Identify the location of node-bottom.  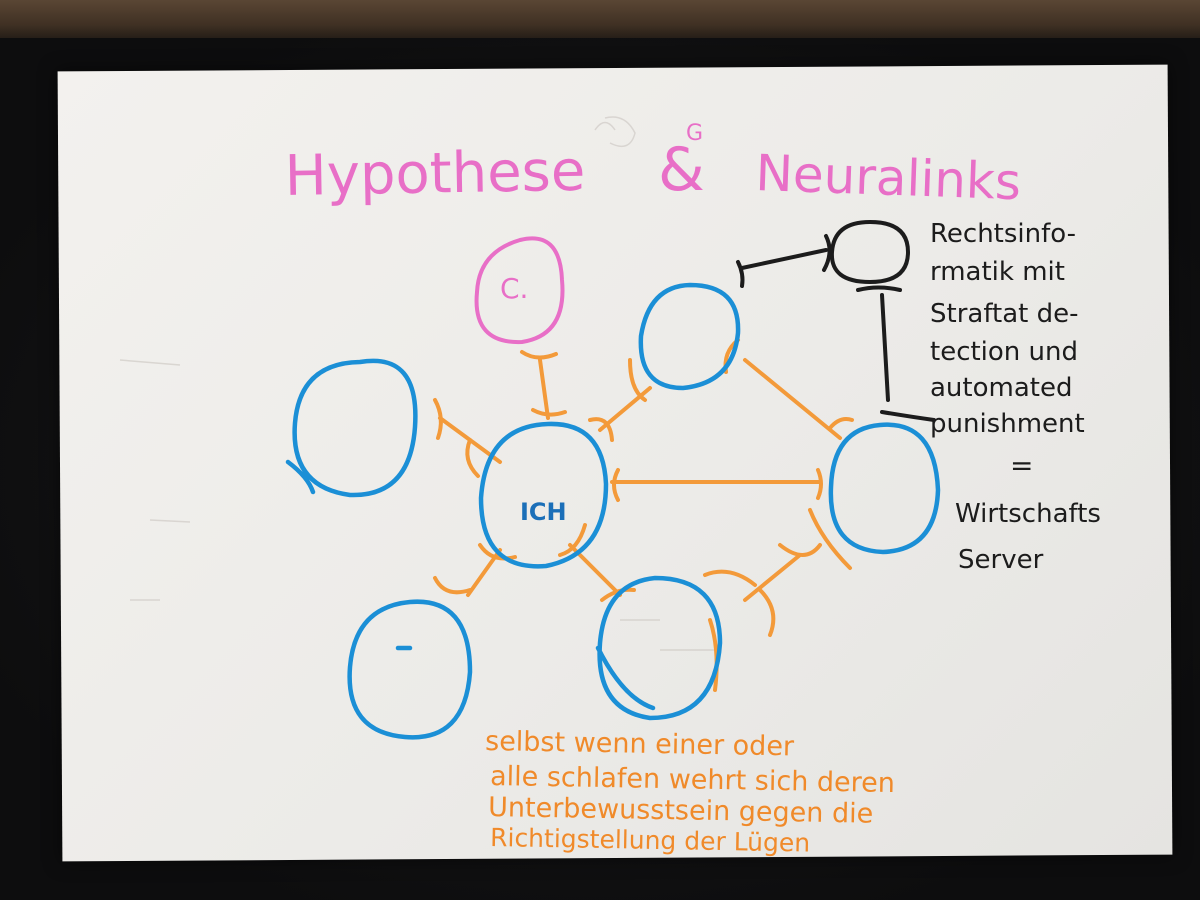
(659, 648).